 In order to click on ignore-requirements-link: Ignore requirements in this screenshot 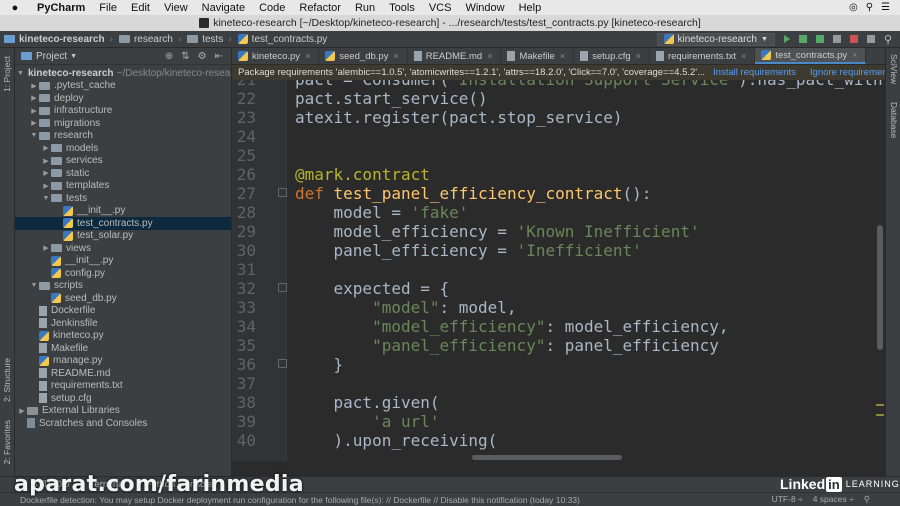, I will do `click(847, 72)`.